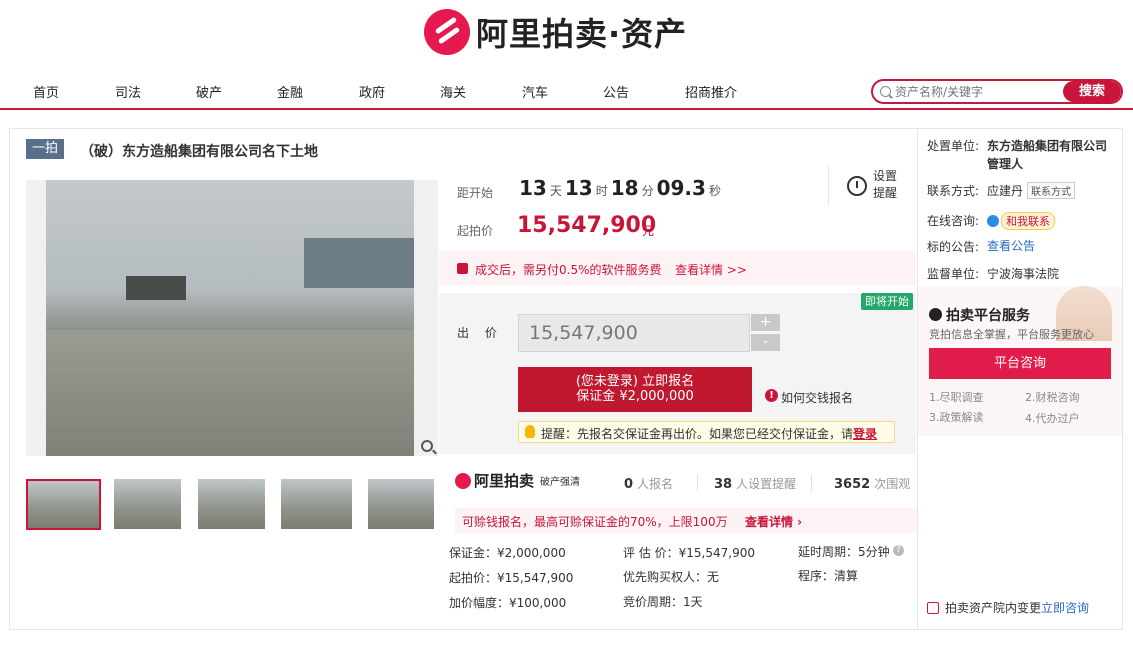  What do you see at coordinates (568, 270) in the screenshot?
I see `service-fee-text: 成交后，需另付0.5%的软件服务费` at bounding box center [568, 270].